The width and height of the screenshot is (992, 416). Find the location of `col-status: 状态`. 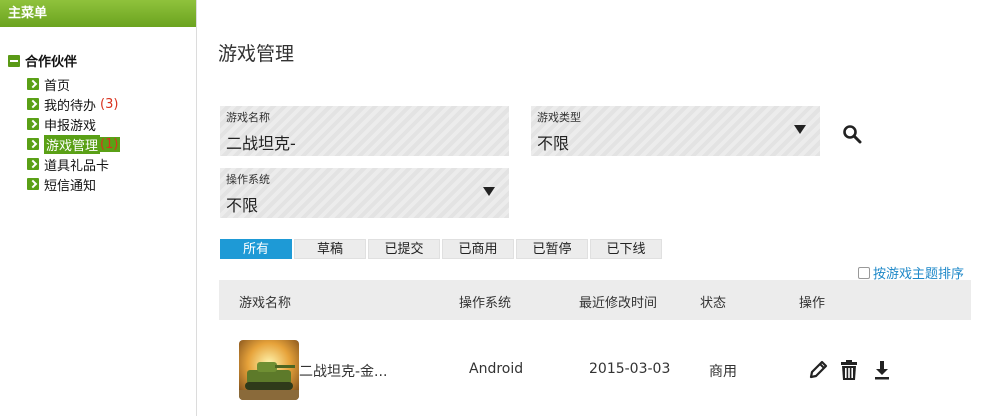

col-status: 状态 is located at coordinates (713, 303).